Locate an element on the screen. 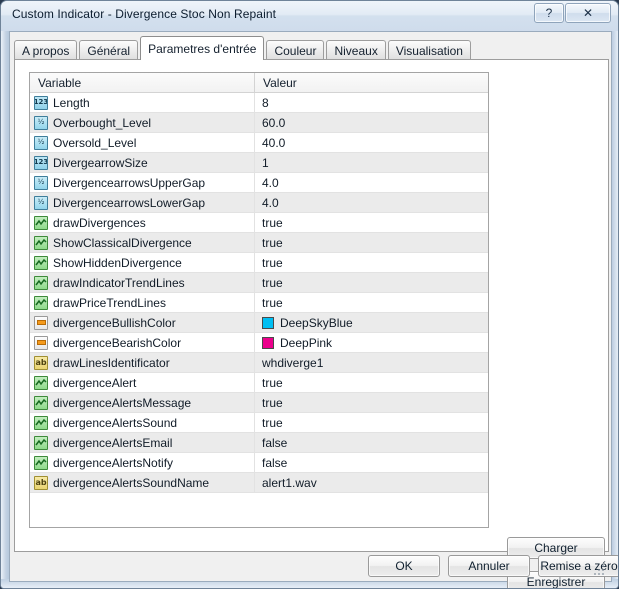  cell-variable: ½ Overbought_Level is located at coordinates (142, 122).